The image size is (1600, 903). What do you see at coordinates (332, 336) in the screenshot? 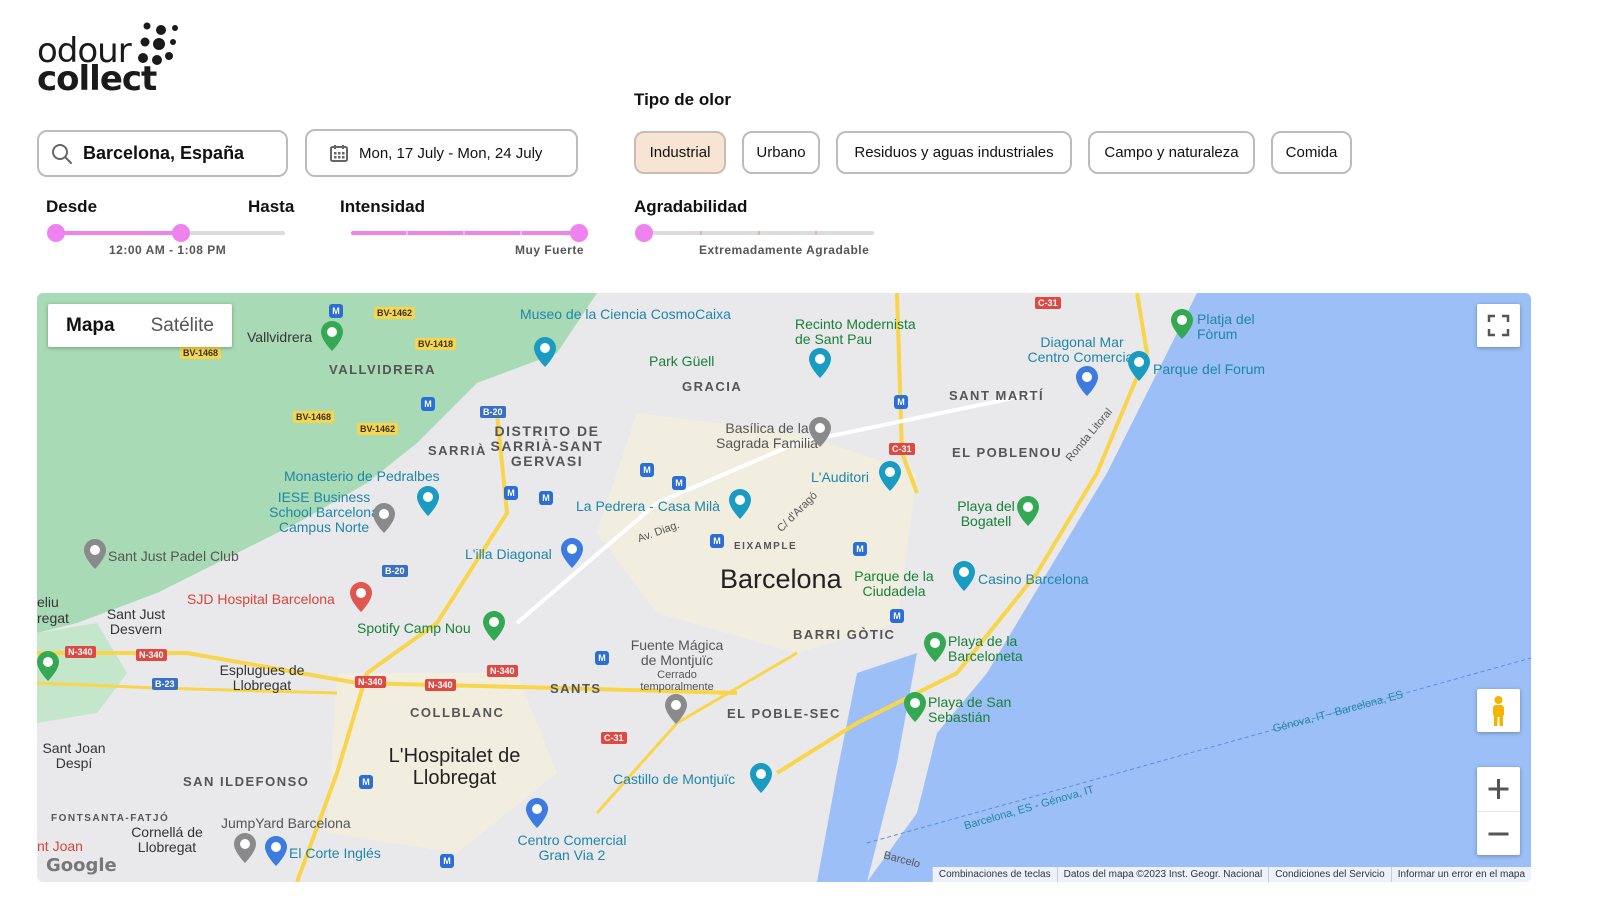
I see `nature-pin-icon` at bounding box center [332, 336].